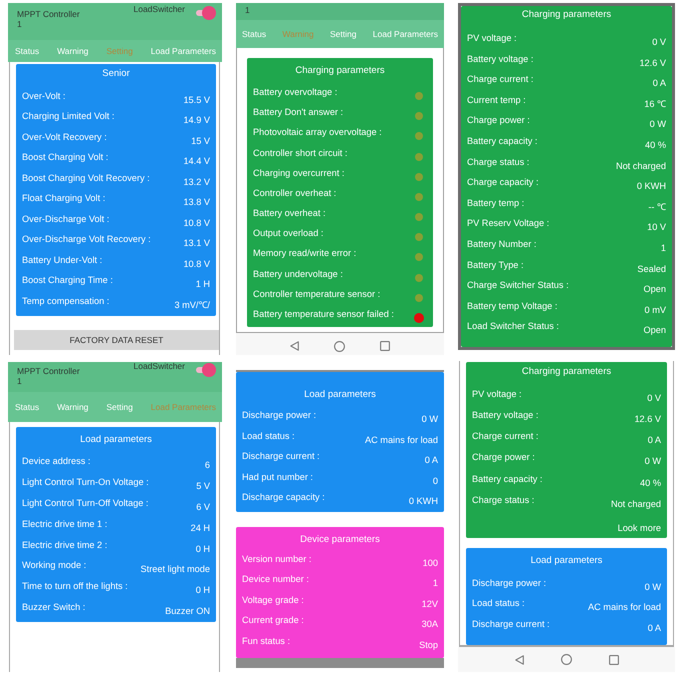  I want to click on parameter-value: 13.8 V, so click(196, 202).